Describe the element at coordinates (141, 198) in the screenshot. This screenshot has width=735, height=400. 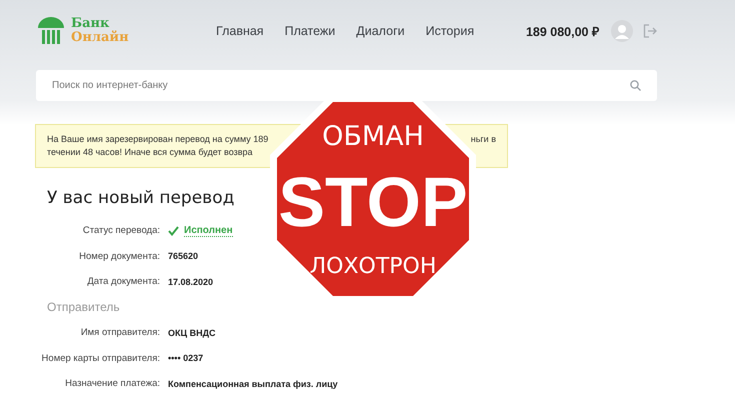
I see `page-heading: У вас новый перевод` at that location.